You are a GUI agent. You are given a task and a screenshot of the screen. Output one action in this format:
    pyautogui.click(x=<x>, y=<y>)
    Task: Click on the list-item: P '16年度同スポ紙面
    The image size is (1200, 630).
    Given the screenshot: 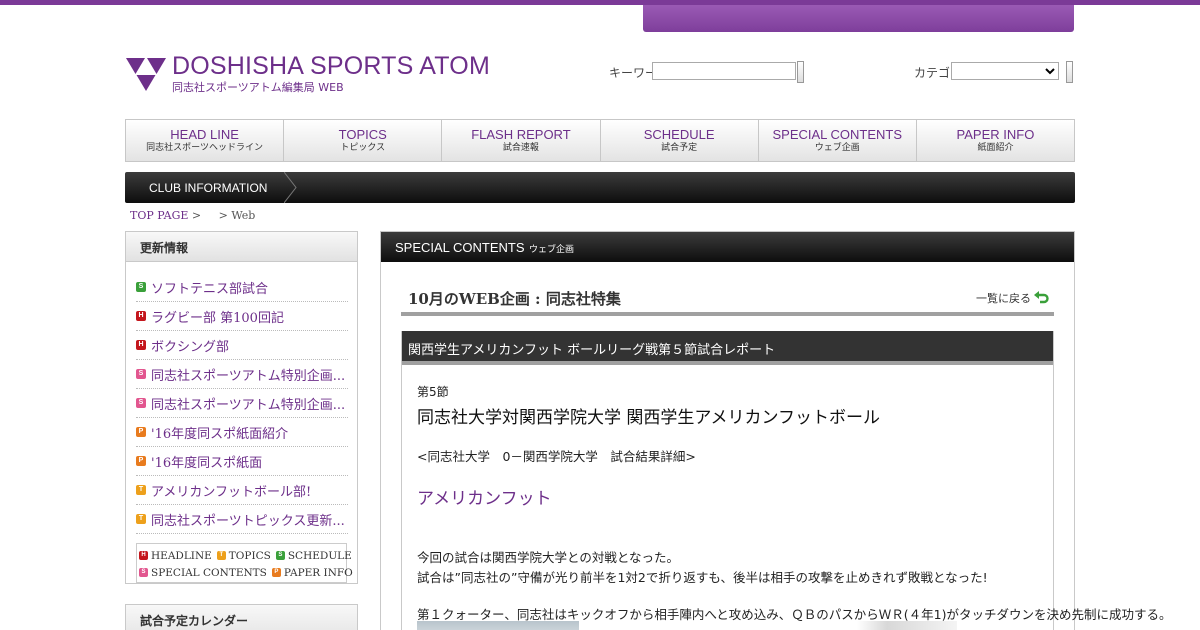 What is the action you would take?
    pyautogui.click(x=242, y=461)
    